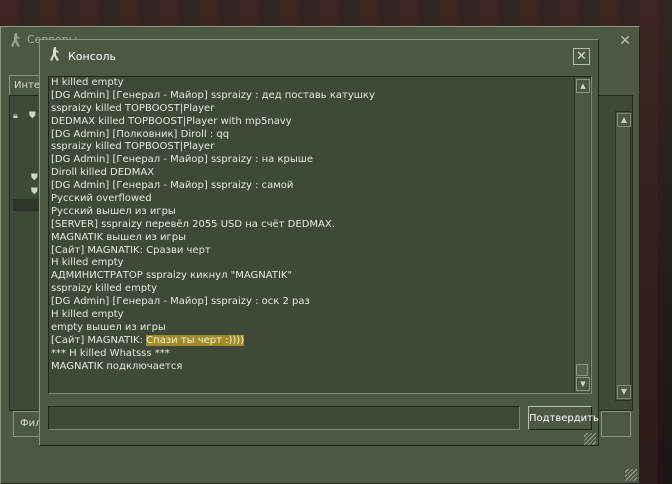  Describe the element at coordinates (623, 256) in the screenshot. I see `servers-scrollbar: ▲ ▼` at that location.